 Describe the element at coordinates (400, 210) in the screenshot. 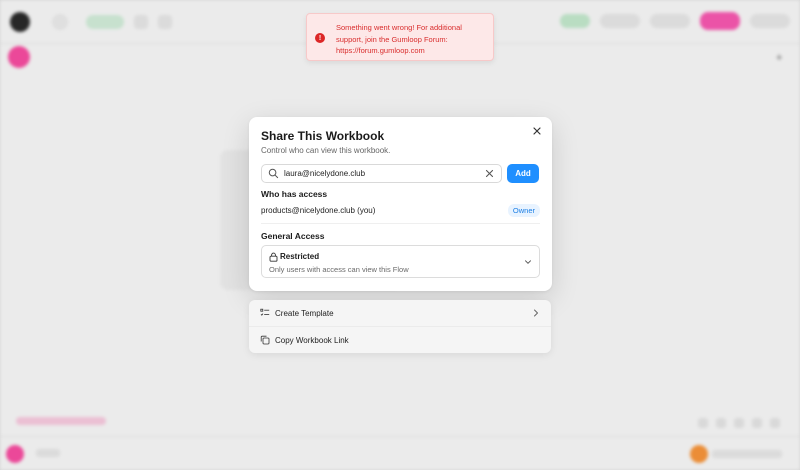

I see `access-user-row: products@nicelydone.club (you) Owner` at that location.